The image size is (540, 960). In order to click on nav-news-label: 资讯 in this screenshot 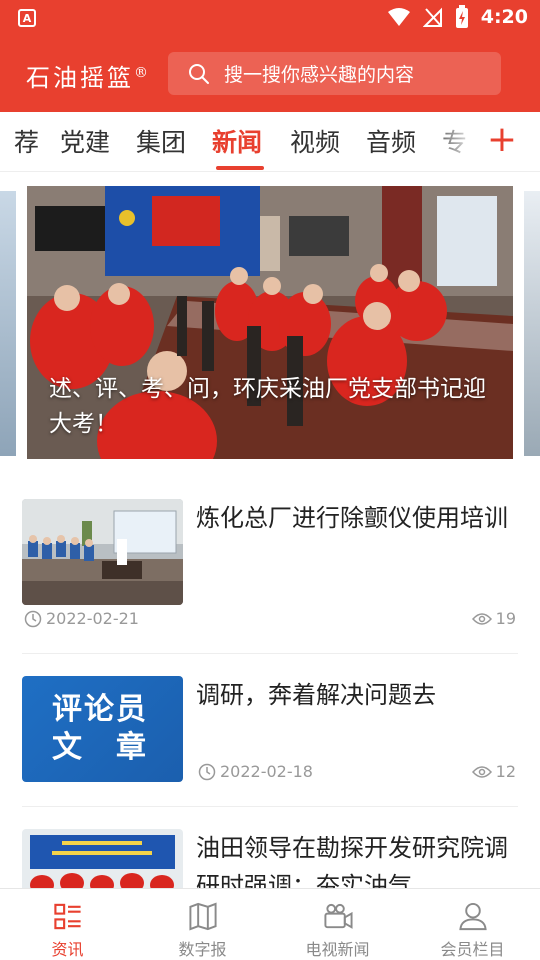, I will do `click(67, 949)`.